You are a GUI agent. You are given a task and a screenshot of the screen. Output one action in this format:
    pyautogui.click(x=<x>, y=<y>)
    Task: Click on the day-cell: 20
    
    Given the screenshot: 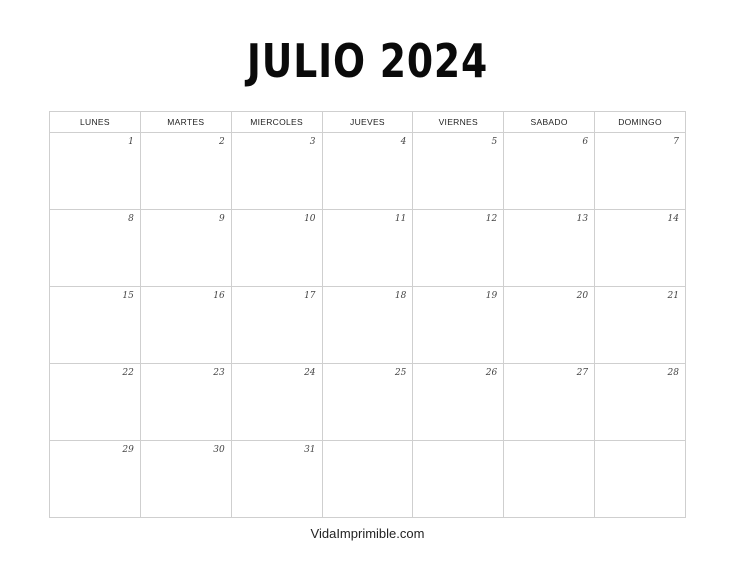 What is the action you would take?
    pyautogui.click(x=549, y=325)
    